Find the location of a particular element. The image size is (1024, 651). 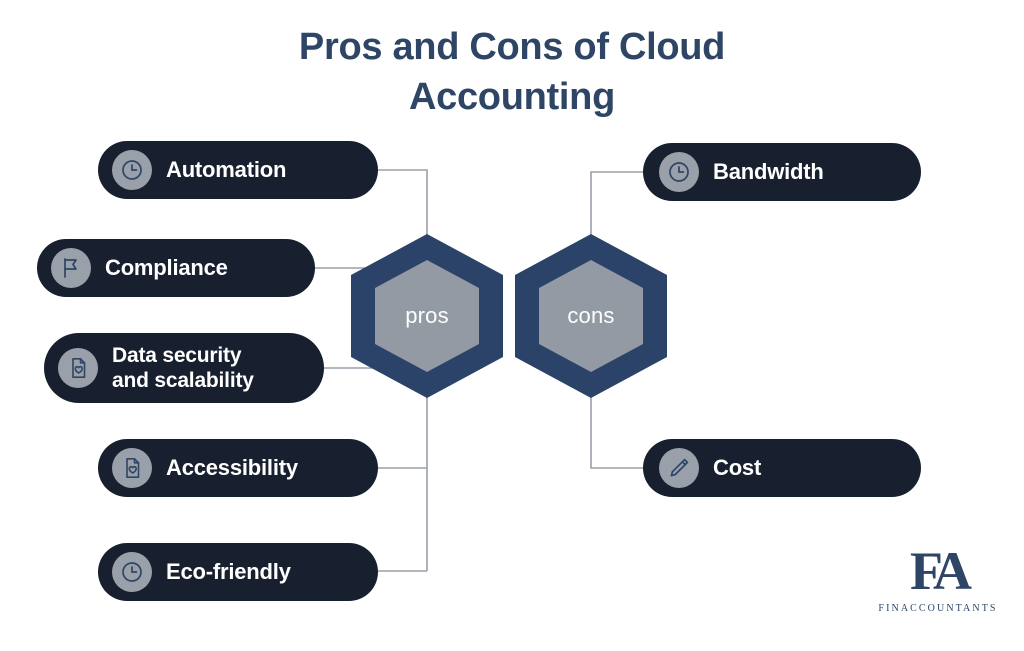

connector-bandwidth is located at coordinates (616, 203).